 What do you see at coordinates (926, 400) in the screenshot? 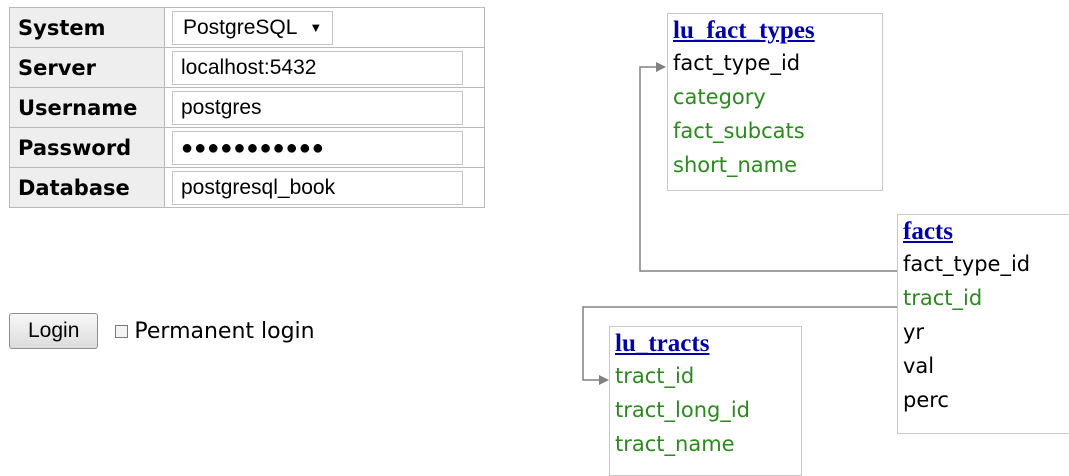
I see `column-item: perc` at bounding box center [926, 400].